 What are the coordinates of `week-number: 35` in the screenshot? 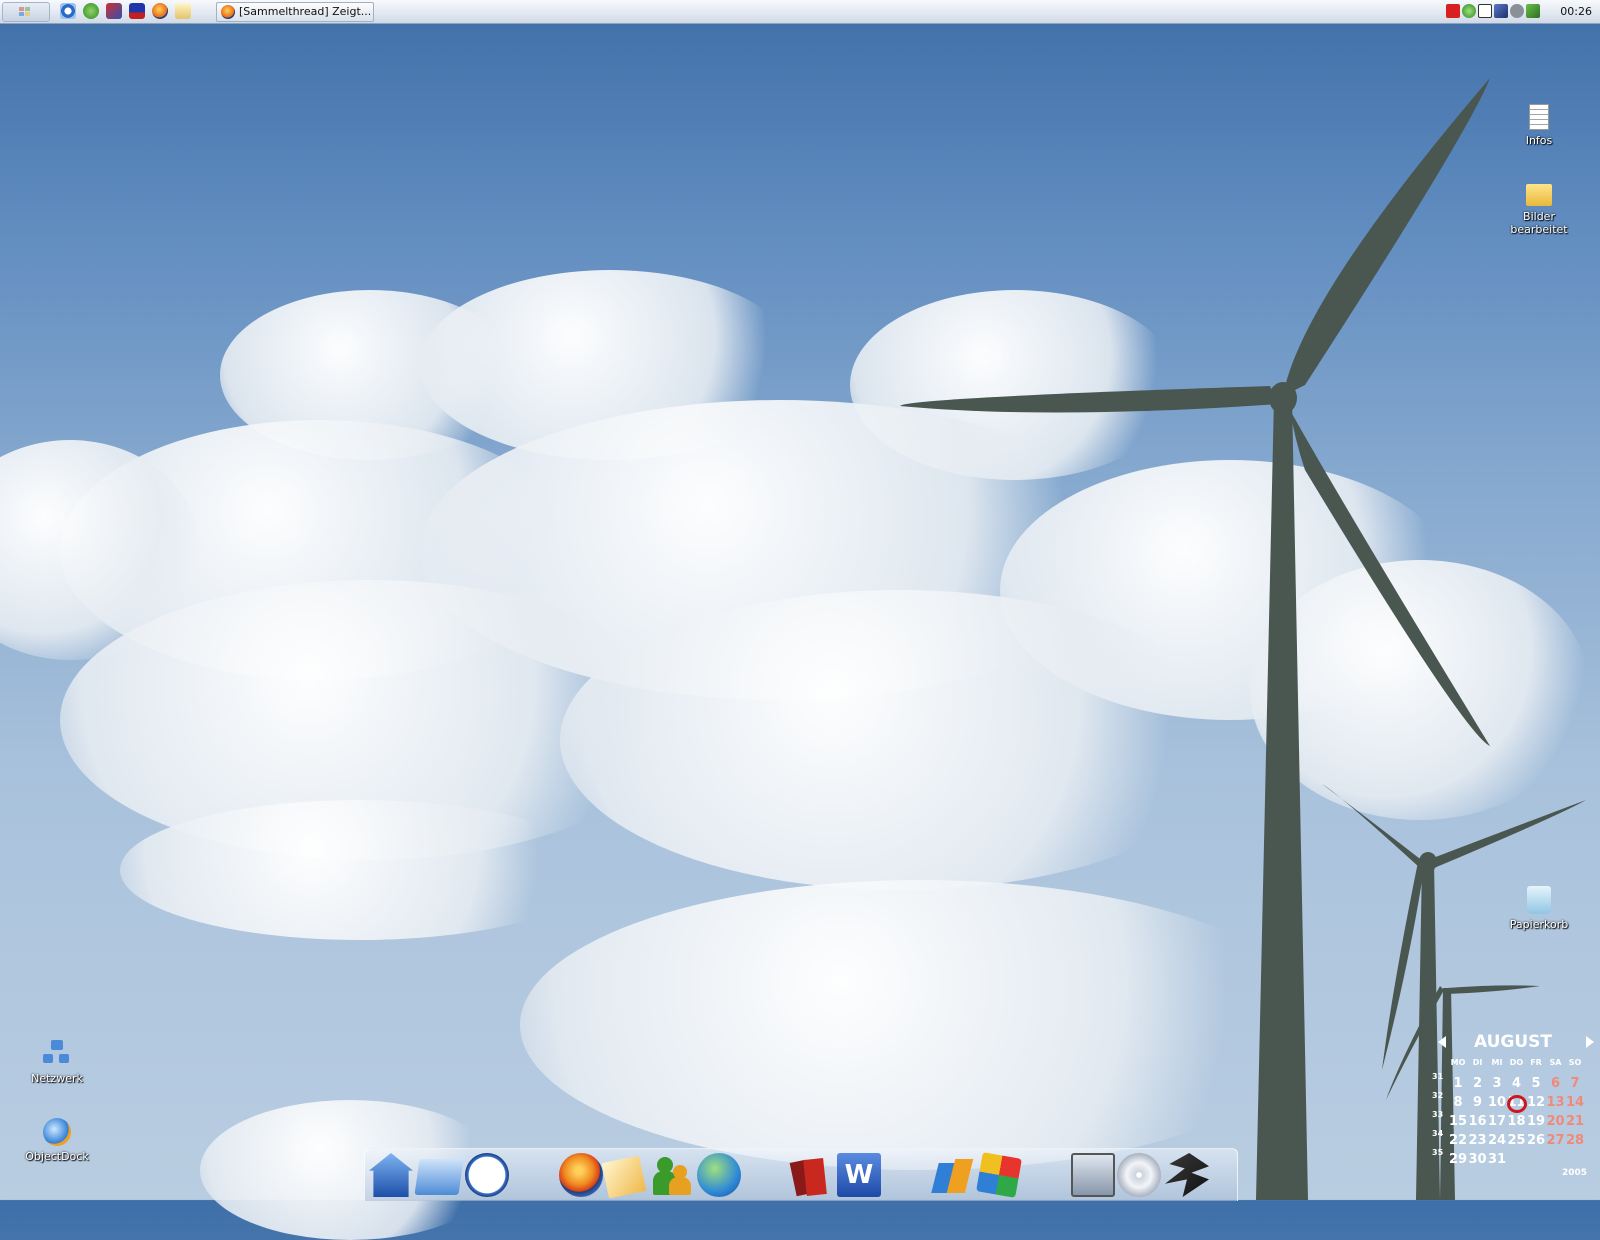 It's located at (1438, 1152).